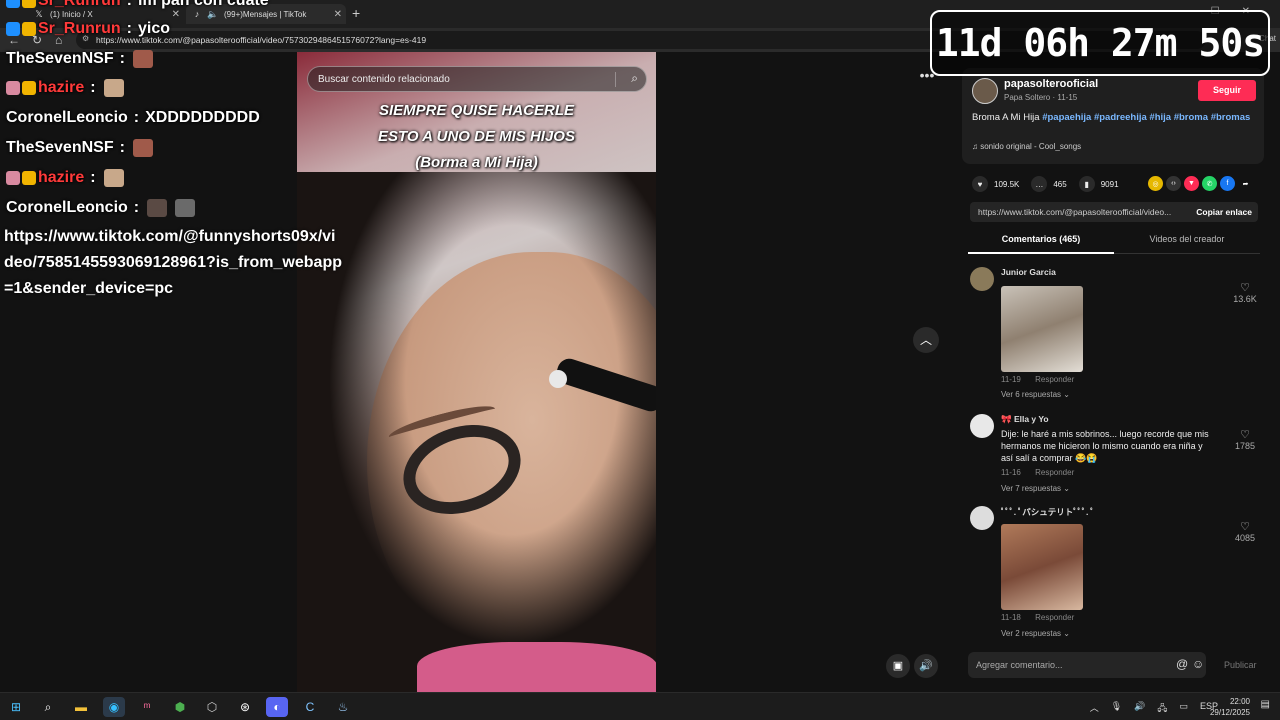 The width and height of the screenshot is (1280, 720). I want to click on app-icon: ᵐ, so click(147, 707).